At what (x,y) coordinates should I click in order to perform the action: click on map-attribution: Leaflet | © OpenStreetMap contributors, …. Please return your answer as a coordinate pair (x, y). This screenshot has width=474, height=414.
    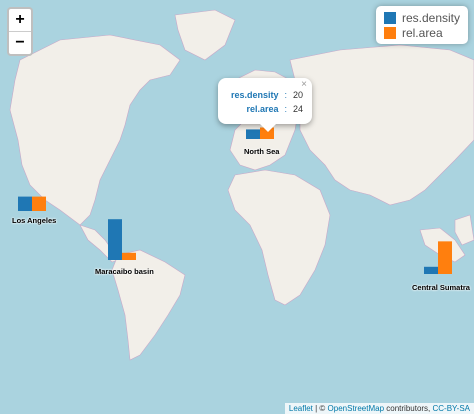
    Looking at the image, I should click on (379, 408).